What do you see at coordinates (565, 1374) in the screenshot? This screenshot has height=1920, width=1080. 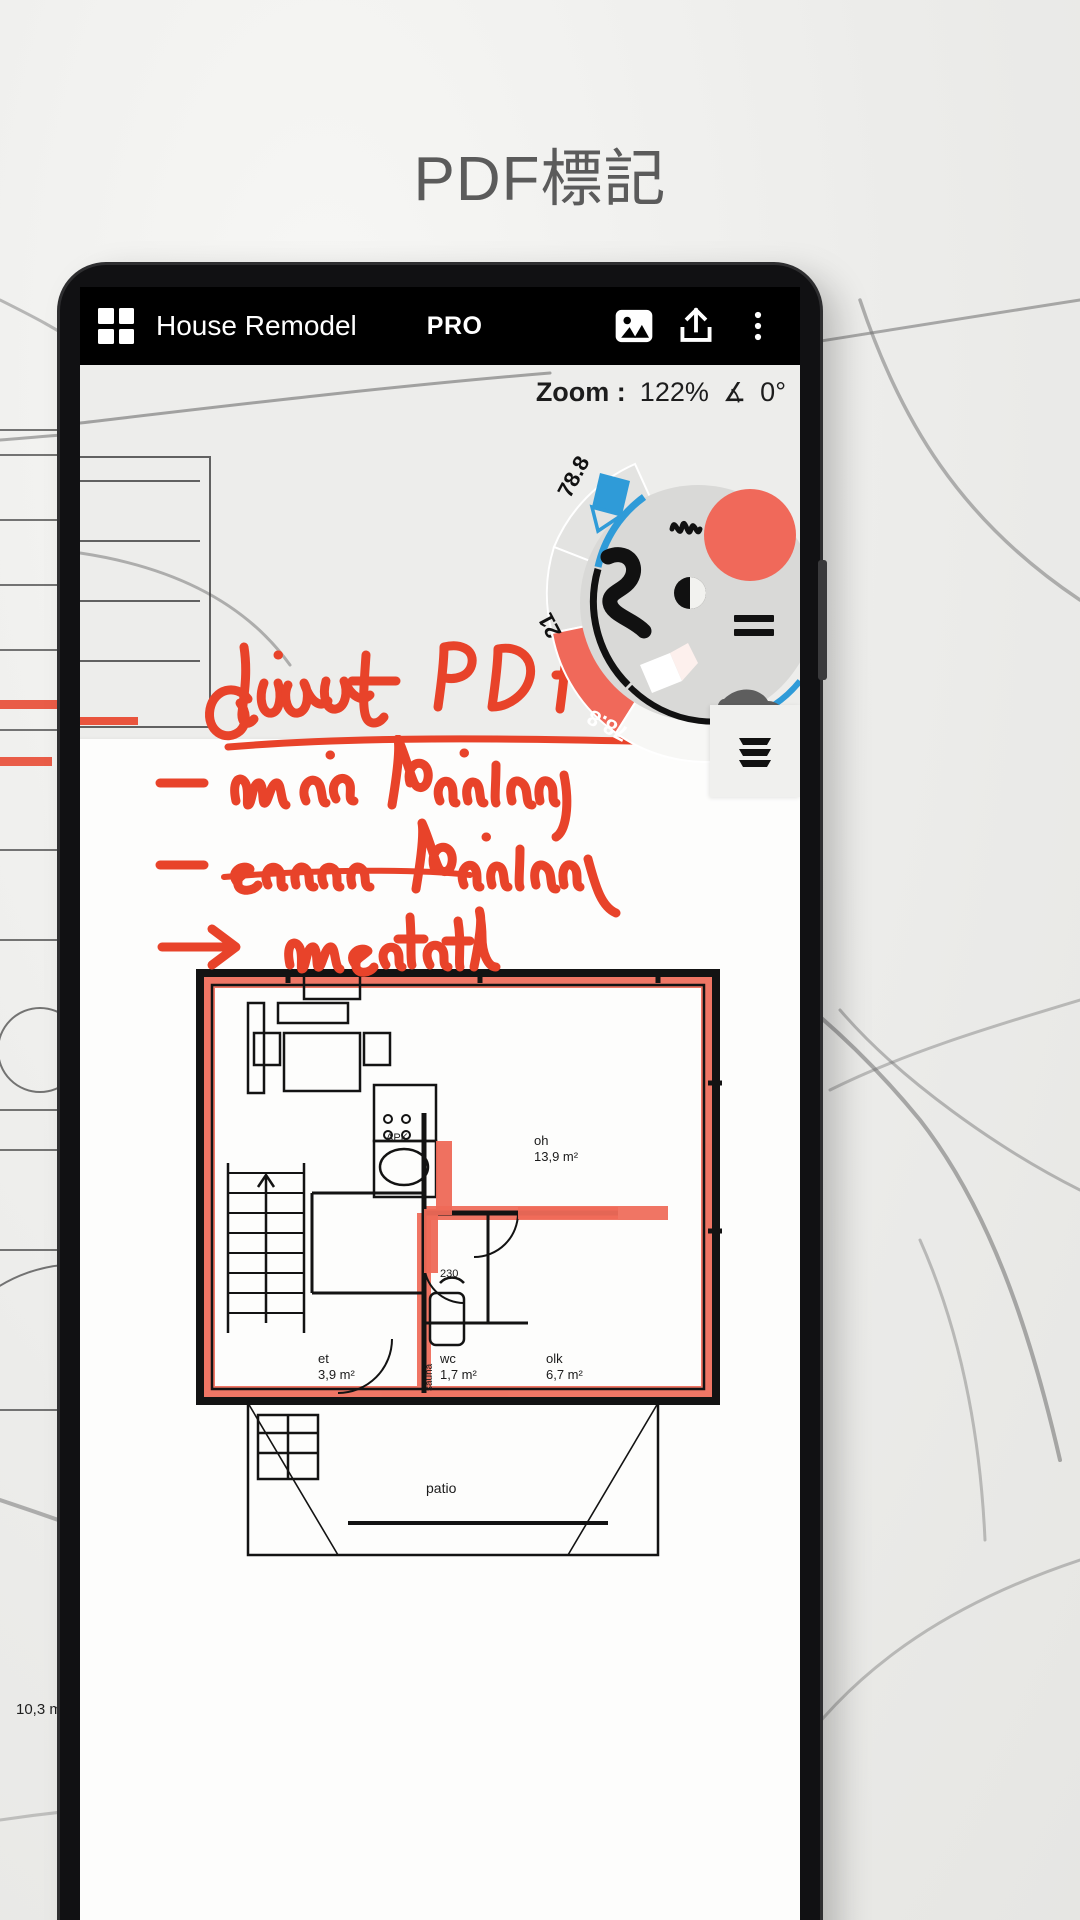 I see `svg-text: 6,7 m²` at bounding box center [565, 1374].